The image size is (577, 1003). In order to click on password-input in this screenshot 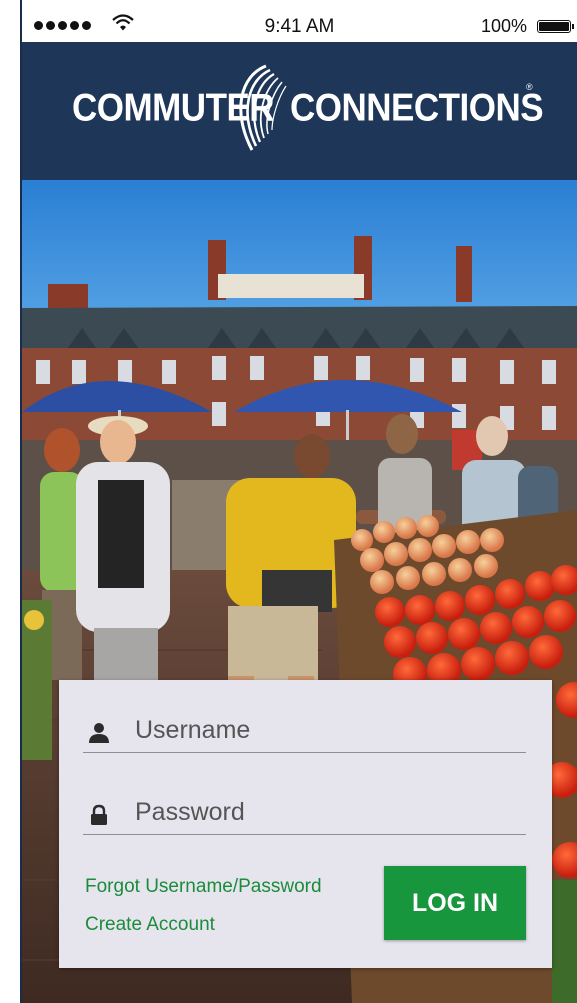, I will do `click(325, 812)`.